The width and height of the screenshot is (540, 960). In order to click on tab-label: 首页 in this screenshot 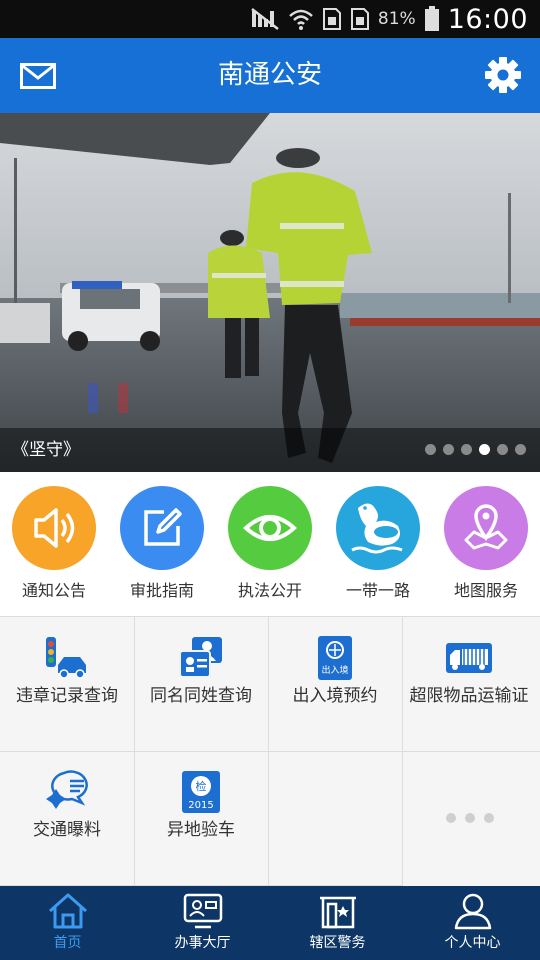, I will do `click(67, 943)`.